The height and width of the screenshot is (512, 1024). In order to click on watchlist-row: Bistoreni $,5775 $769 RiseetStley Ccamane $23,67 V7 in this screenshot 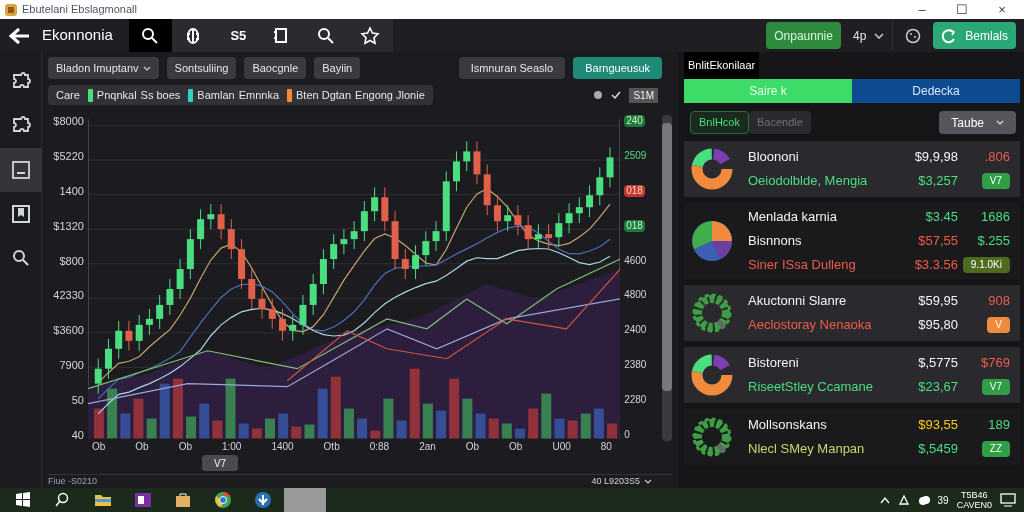, I will do `click(852, 375)`.